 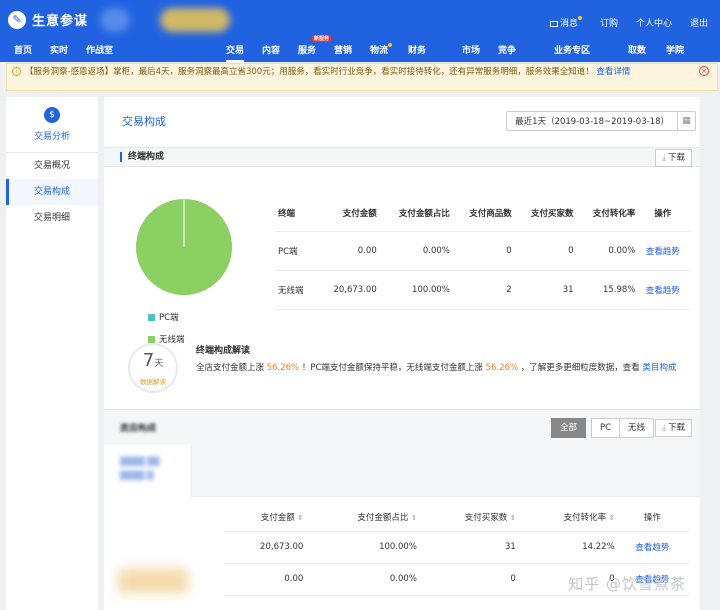 What do you see at coordinates (23, 49) in the screenshot?
I see `nav-home: 首页` at bounding box center [23, 49].